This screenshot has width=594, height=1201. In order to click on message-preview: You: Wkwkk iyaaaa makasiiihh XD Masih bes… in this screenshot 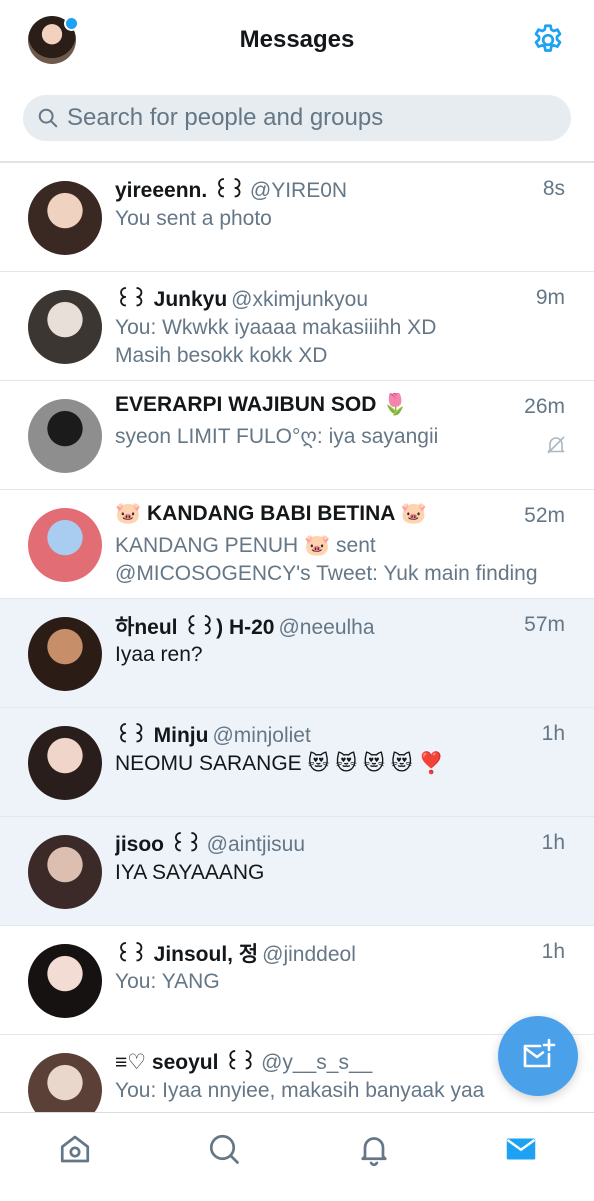, I will do `click(345, 342)`.